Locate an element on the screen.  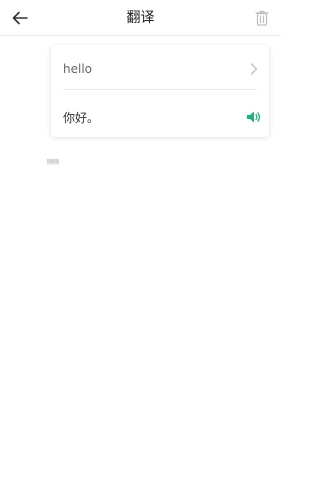
page-title: 翻译 is located at coordinates (140, 18).